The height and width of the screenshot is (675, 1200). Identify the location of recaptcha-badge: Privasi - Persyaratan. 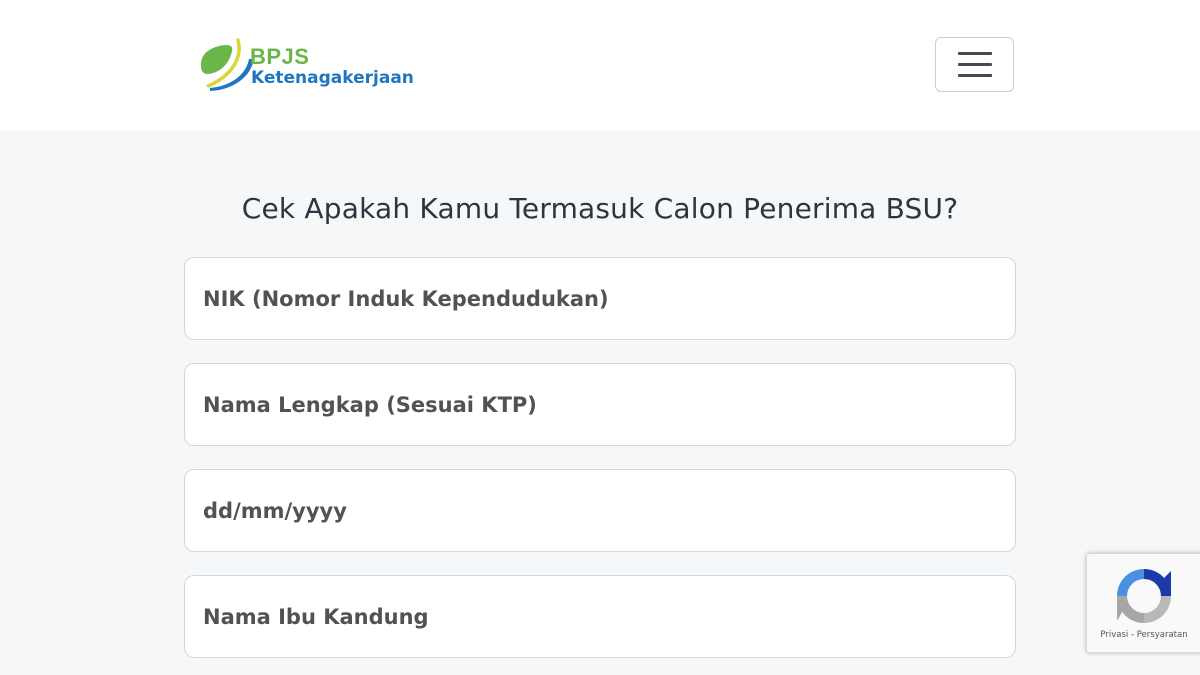
(1143, 603).